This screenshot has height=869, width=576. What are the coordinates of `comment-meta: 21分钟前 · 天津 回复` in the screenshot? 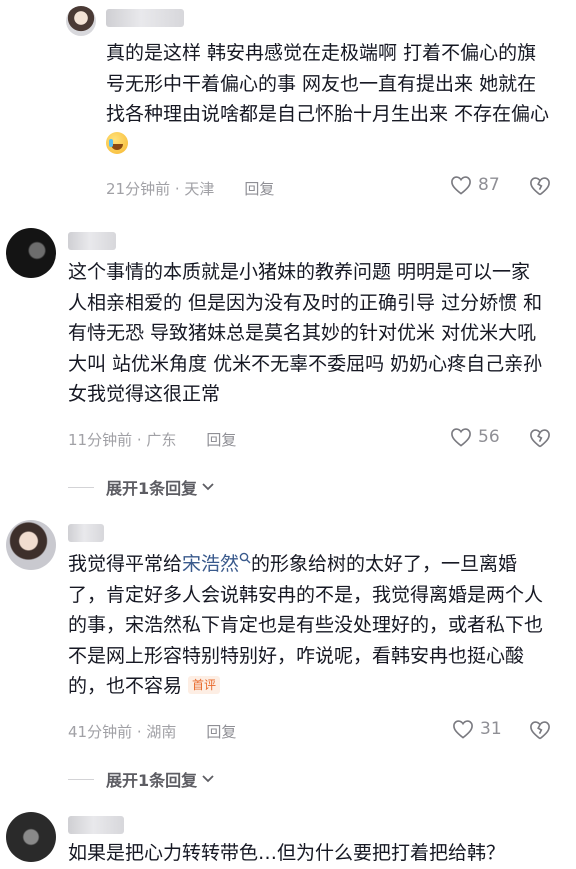 It's located at (190, 188).